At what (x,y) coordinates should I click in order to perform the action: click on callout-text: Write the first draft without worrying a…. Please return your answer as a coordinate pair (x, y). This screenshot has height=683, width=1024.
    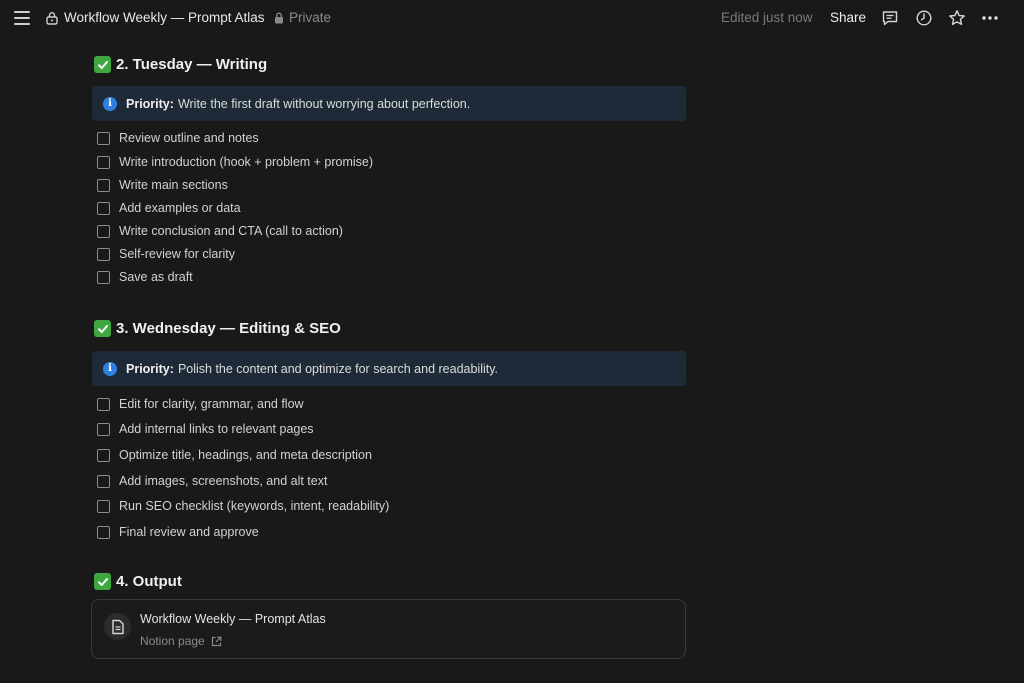
    Looking at the image, I should click on (324, 103).